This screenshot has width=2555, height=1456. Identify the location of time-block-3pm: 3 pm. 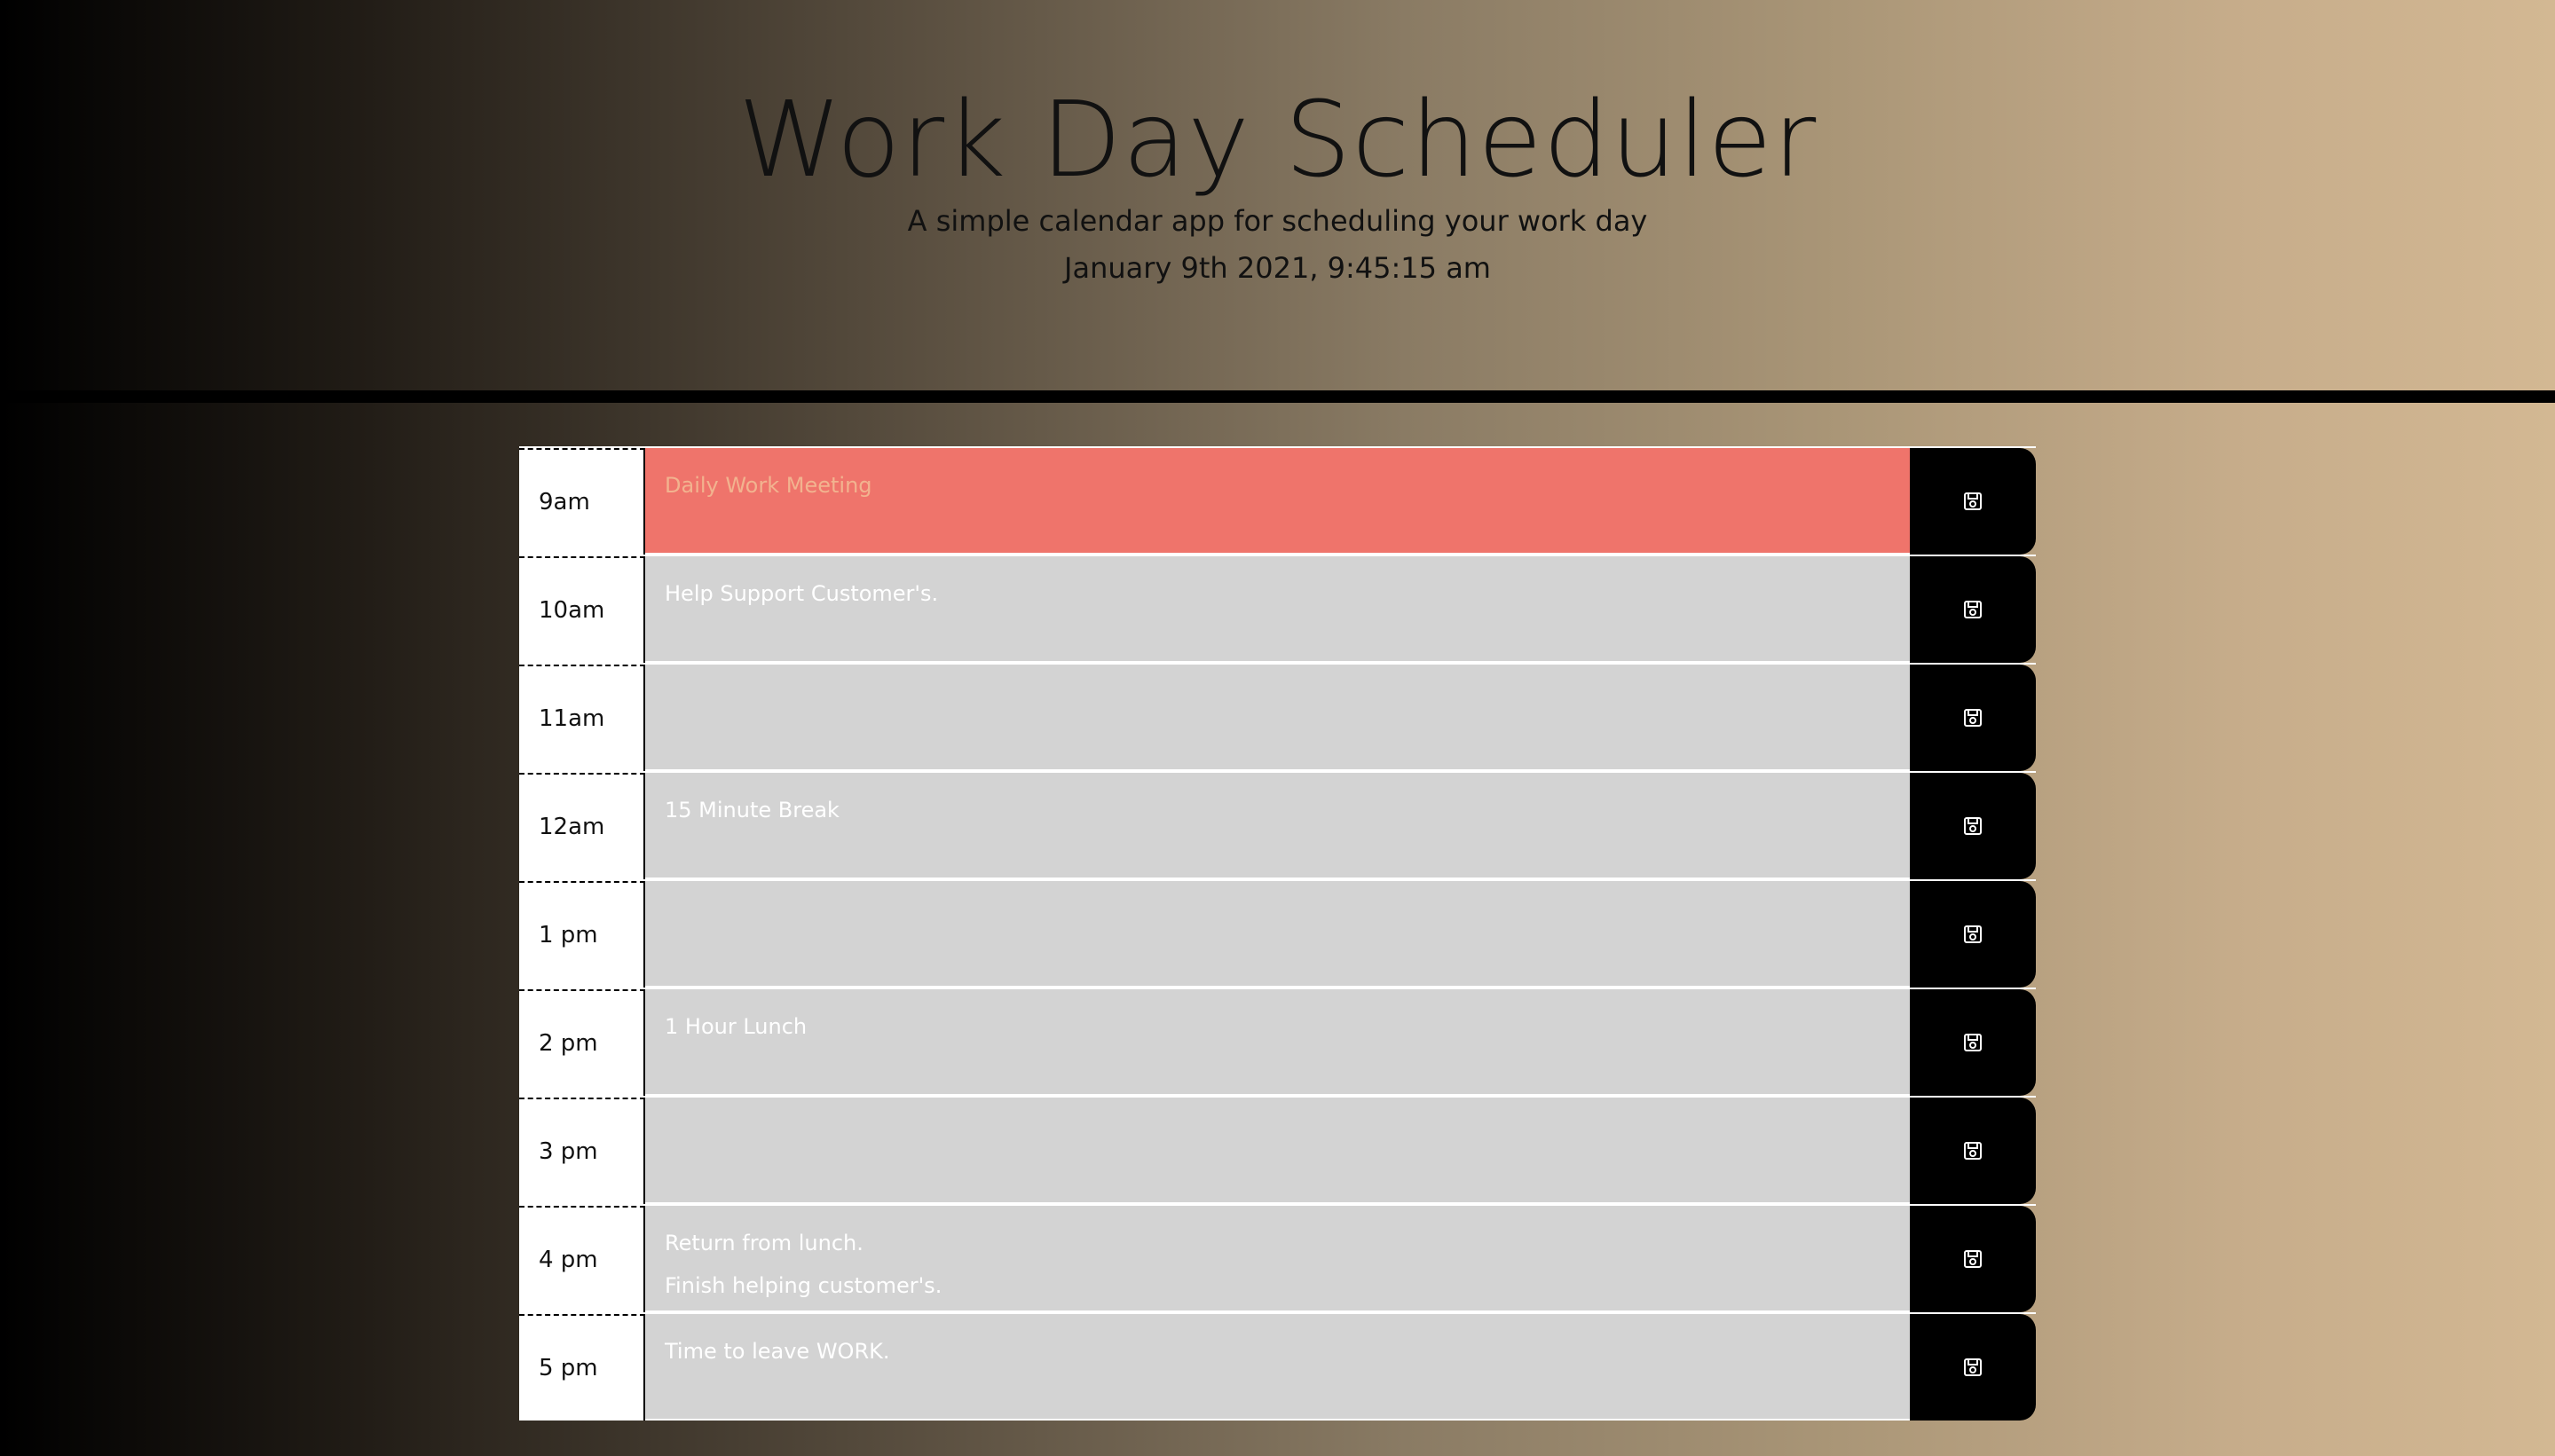
(1277, 1150).